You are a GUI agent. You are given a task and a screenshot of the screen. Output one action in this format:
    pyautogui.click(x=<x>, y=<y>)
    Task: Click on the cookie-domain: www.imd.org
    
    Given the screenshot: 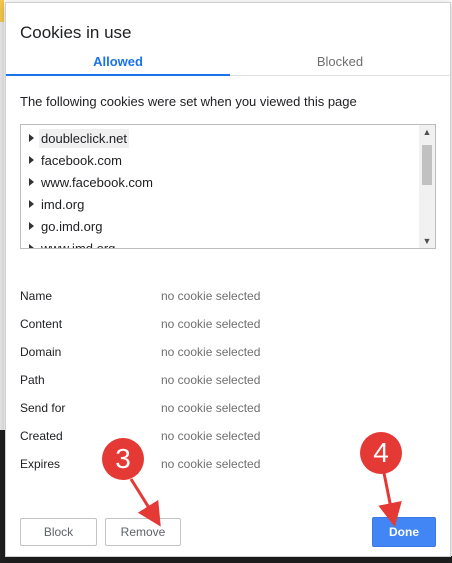 What is the action you would take?
    pyautogui.click(x=78, y=244)
    